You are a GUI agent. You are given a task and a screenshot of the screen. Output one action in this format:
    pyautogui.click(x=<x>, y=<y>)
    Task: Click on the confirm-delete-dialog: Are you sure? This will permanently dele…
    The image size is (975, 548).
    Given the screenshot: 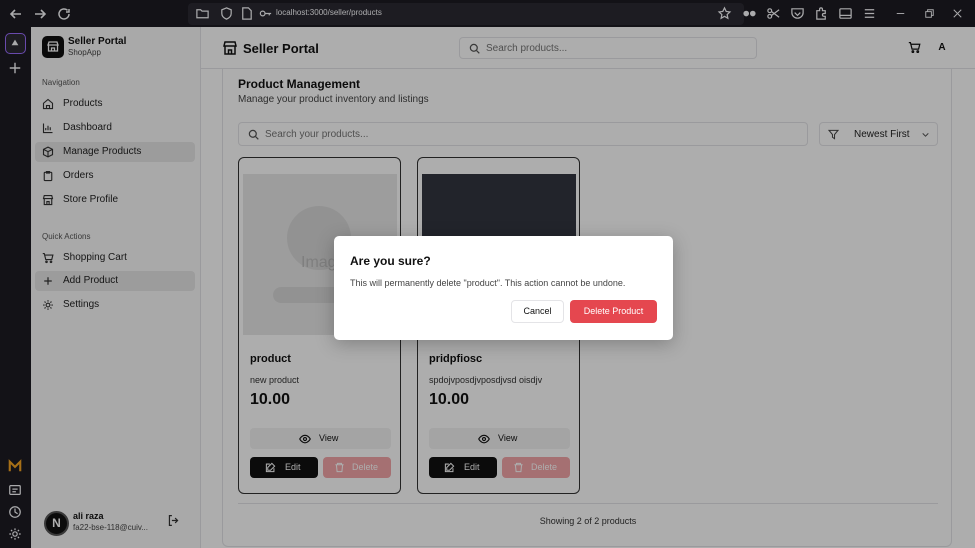 What is the action you would take?
    pyautogui.click(x=503, y=288)
    